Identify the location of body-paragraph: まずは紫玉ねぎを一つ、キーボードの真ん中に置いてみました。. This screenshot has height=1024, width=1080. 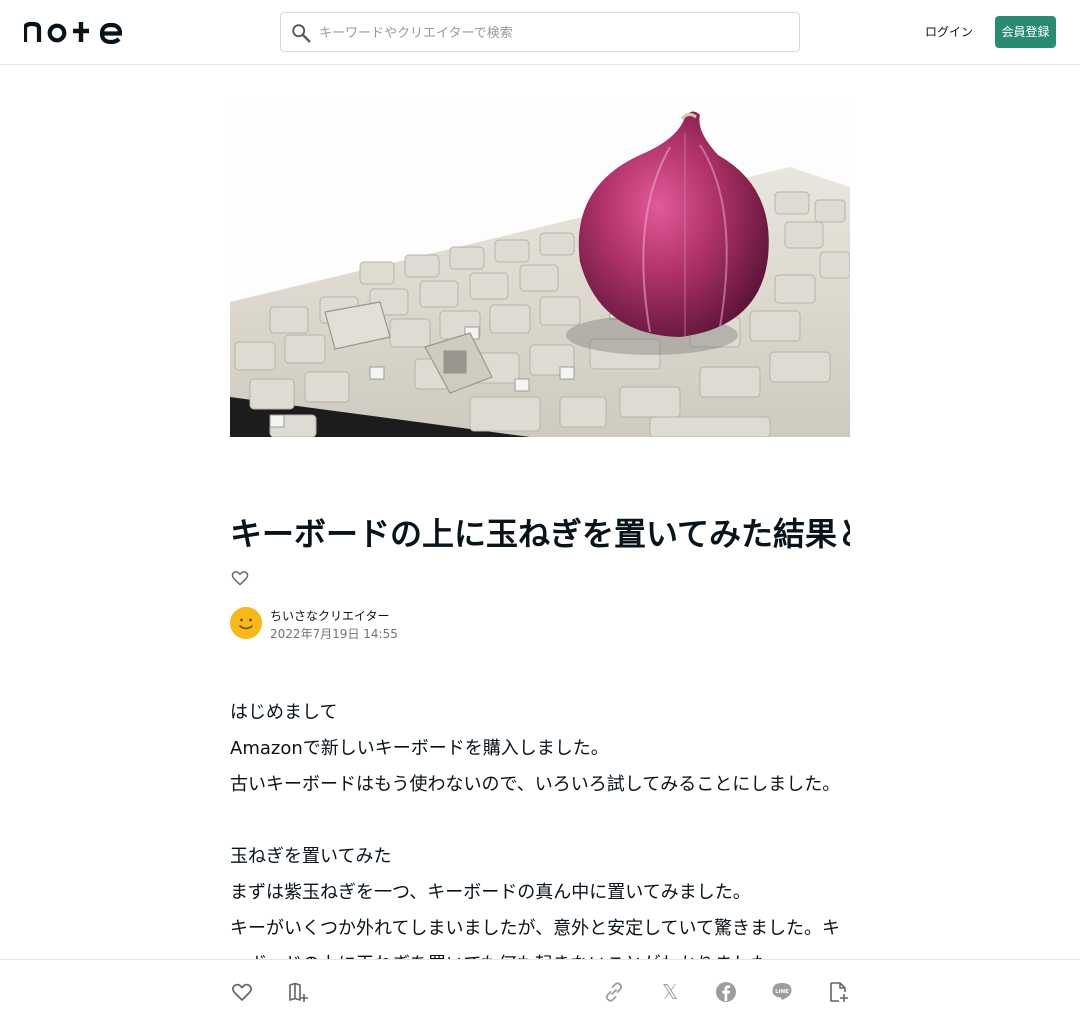
(490, 892).